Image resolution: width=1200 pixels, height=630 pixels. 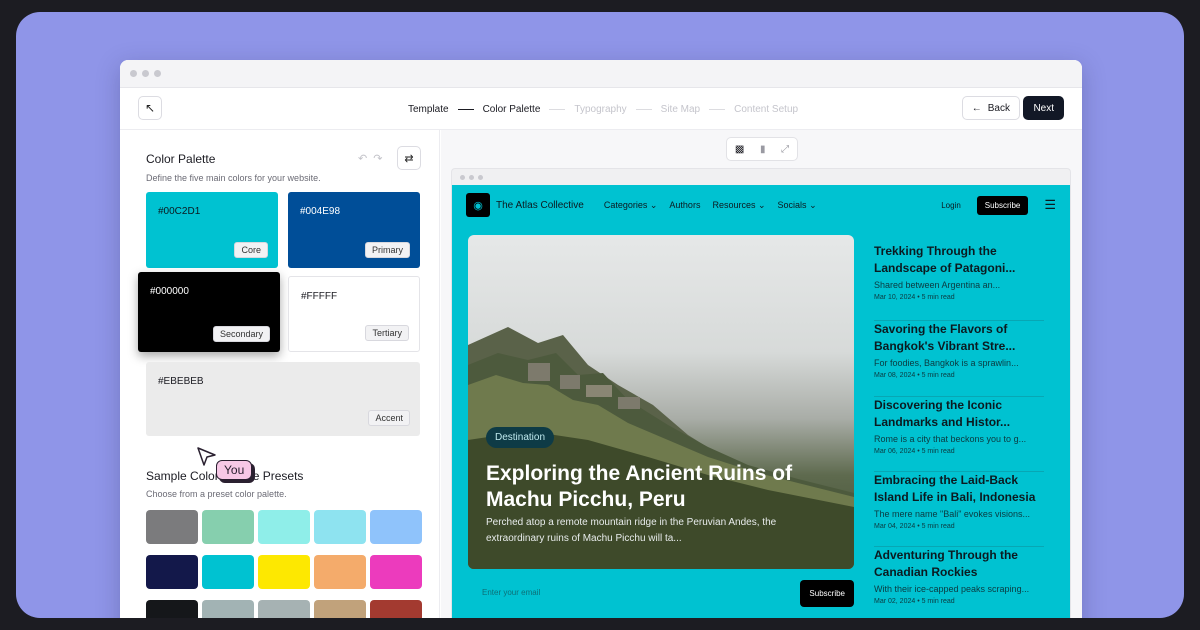 I want to click on step-site-map: Site Map, so click(x=680, y=109).